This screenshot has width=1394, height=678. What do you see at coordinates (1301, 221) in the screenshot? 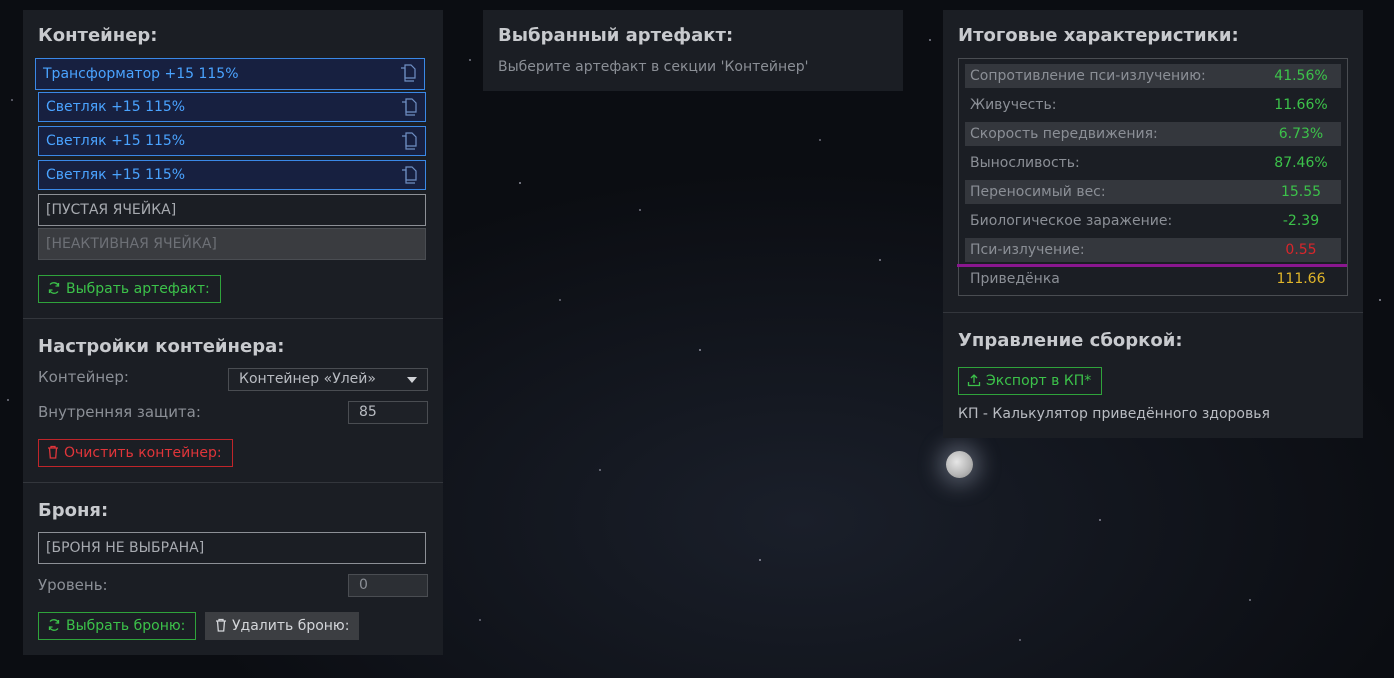
I see `stat-value: -2.39` at bounding box center [1301, 221].